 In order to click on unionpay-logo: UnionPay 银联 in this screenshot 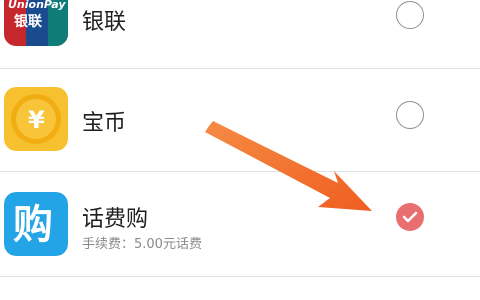, I will do `click(36, 23)`.